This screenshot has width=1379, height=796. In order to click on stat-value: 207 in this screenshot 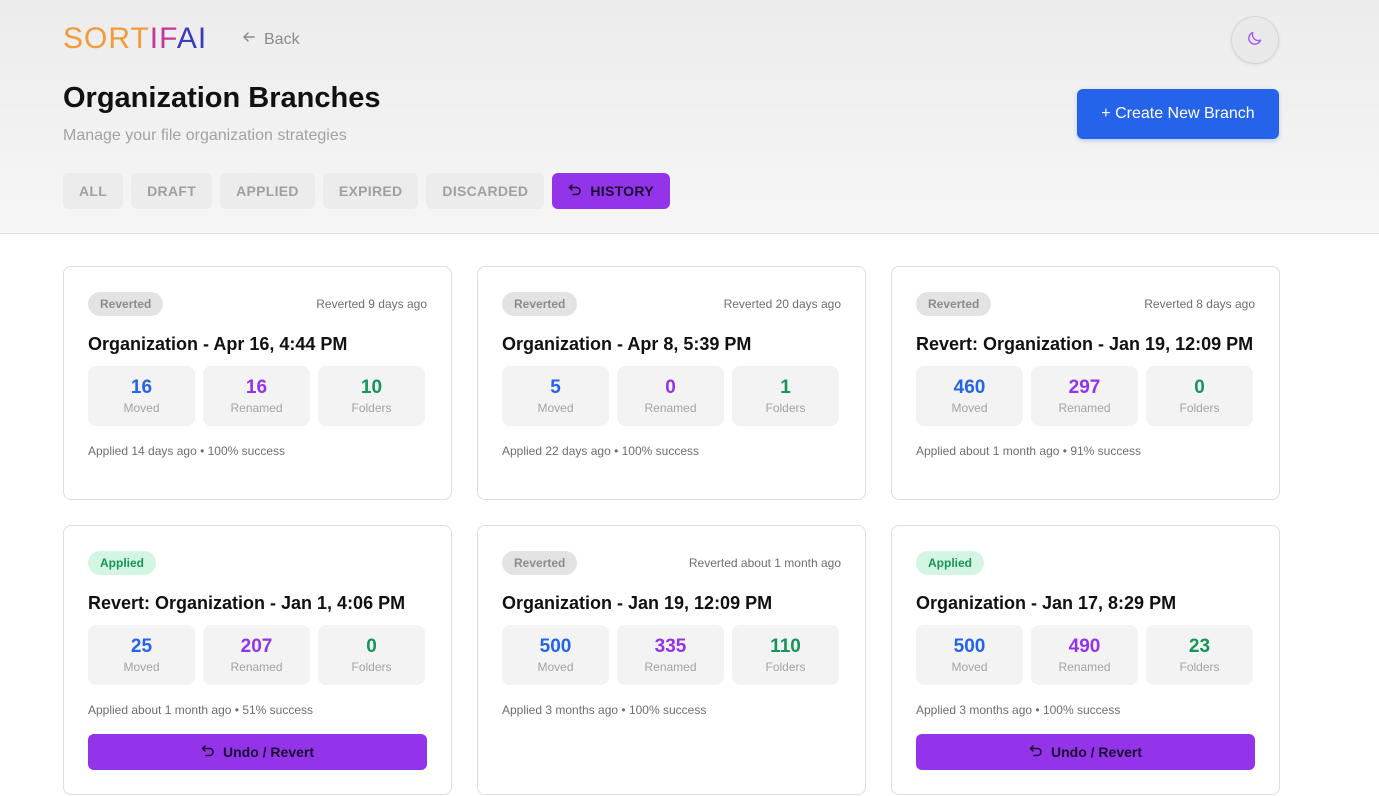, I will do `click(256, 646)`.